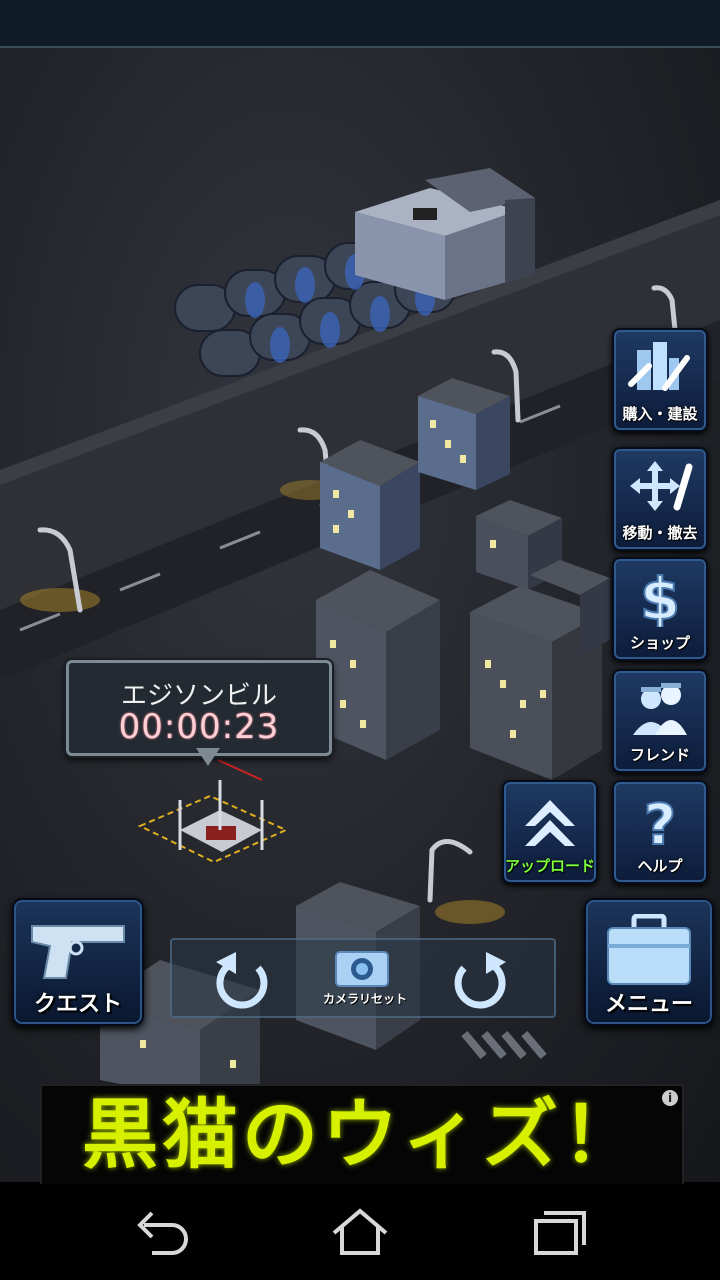  Describe the element at coordinates (550, 820) in the screenshot. I see `upload-chevrons-icon` at that location.